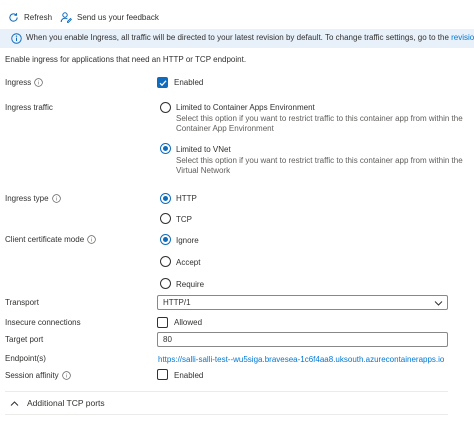 The width and height of the screenshot is (474, 426). I want to click on ingress-type-label: Ingress type, so click(27, 198).